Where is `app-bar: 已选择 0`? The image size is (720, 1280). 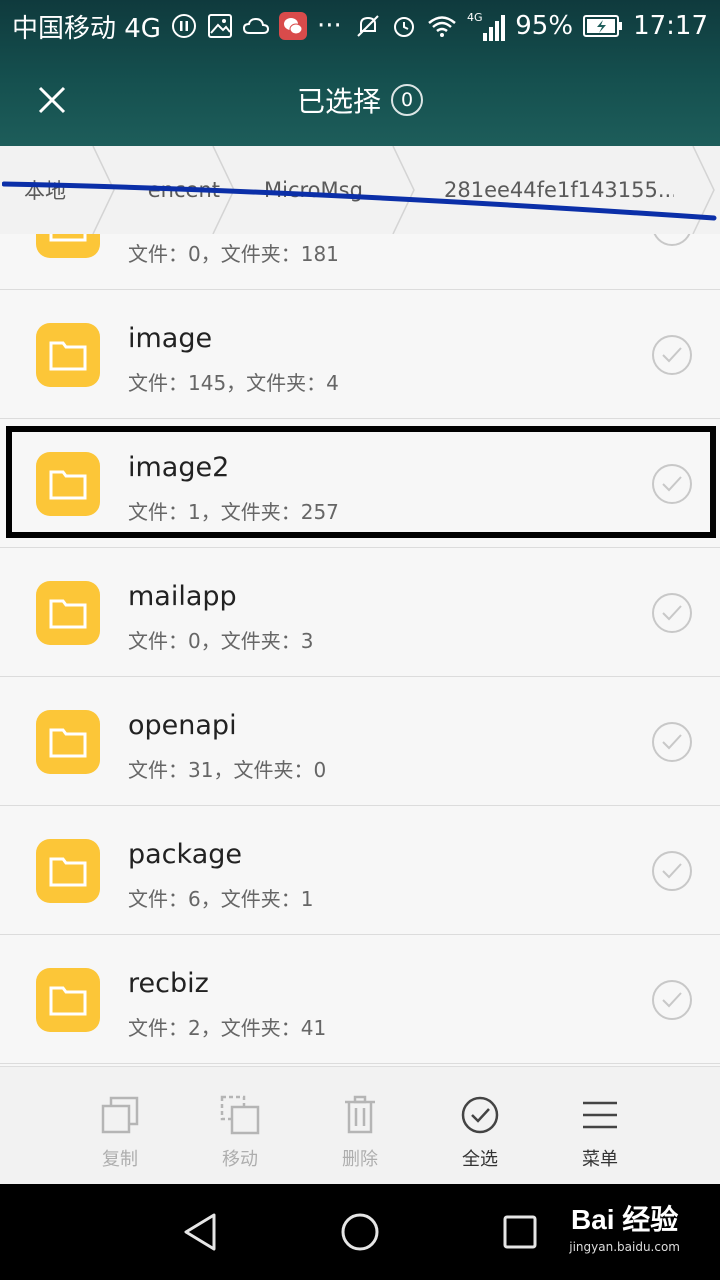
app-bar: 已选择 0 is located at coordinates (360, 99).